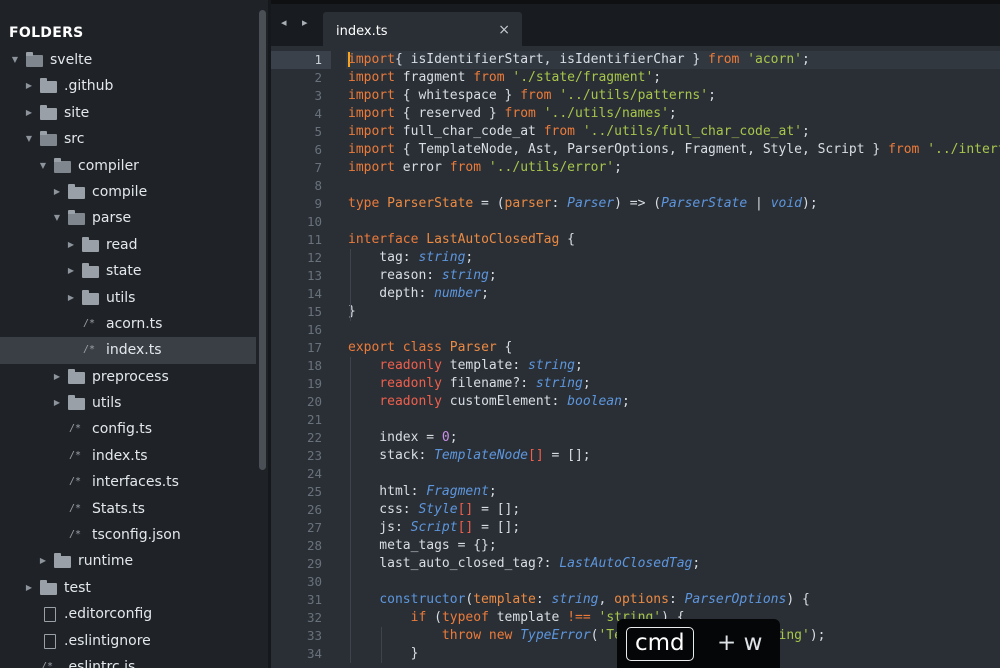 This screenshot has height=668, width=1000. Describe the element at coordinates (128, 86) in the screenshot. I see `sidebar-item: ▶ .github` at that location.